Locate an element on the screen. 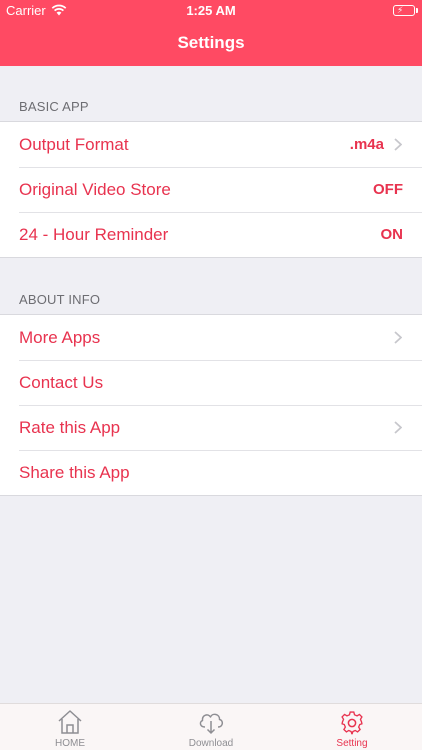  output-format-label: Output Format is located at coordinates (74, 144).